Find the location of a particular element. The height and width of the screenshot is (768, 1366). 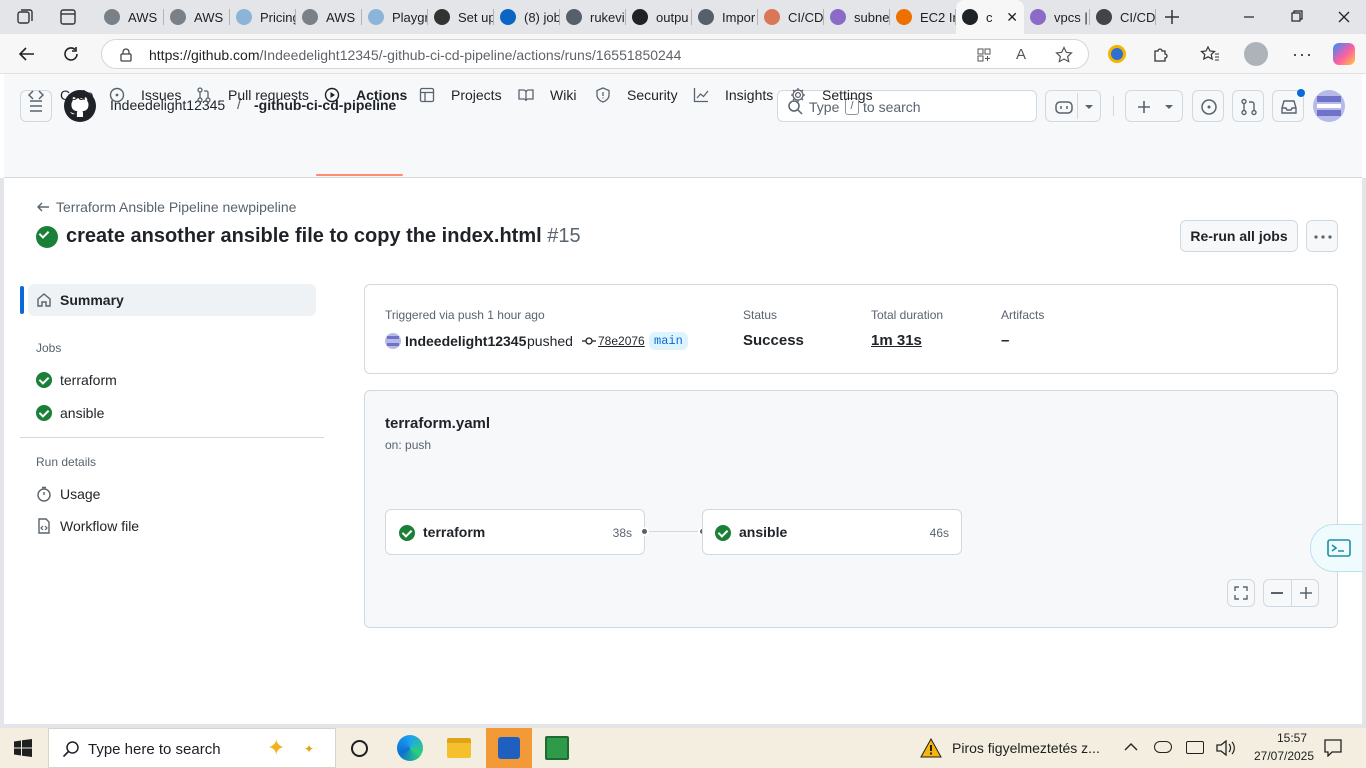

branch-badge: main is located at coordinates (668, 341).